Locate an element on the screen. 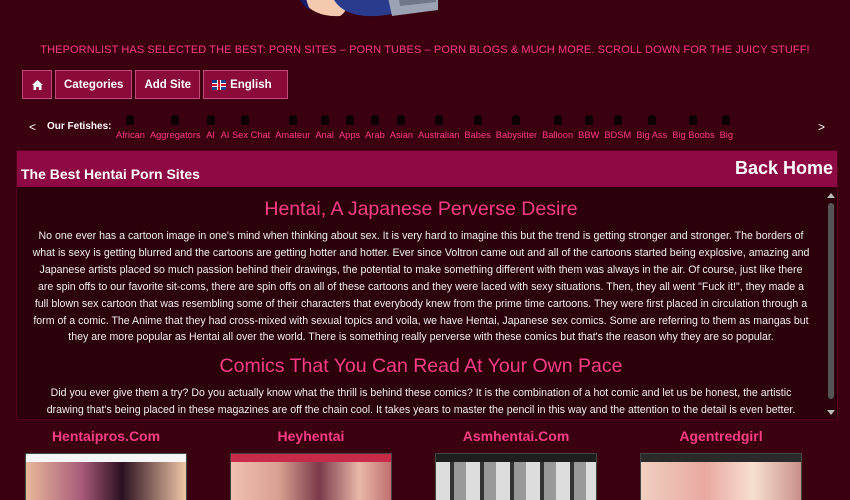  fetish-label-text: Babysitter is located at coordinates (516, 135).